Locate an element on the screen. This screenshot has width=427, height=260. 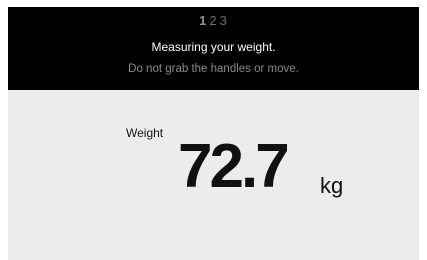
status-message: Measuring your weight. is located at coordinates (213, 47).